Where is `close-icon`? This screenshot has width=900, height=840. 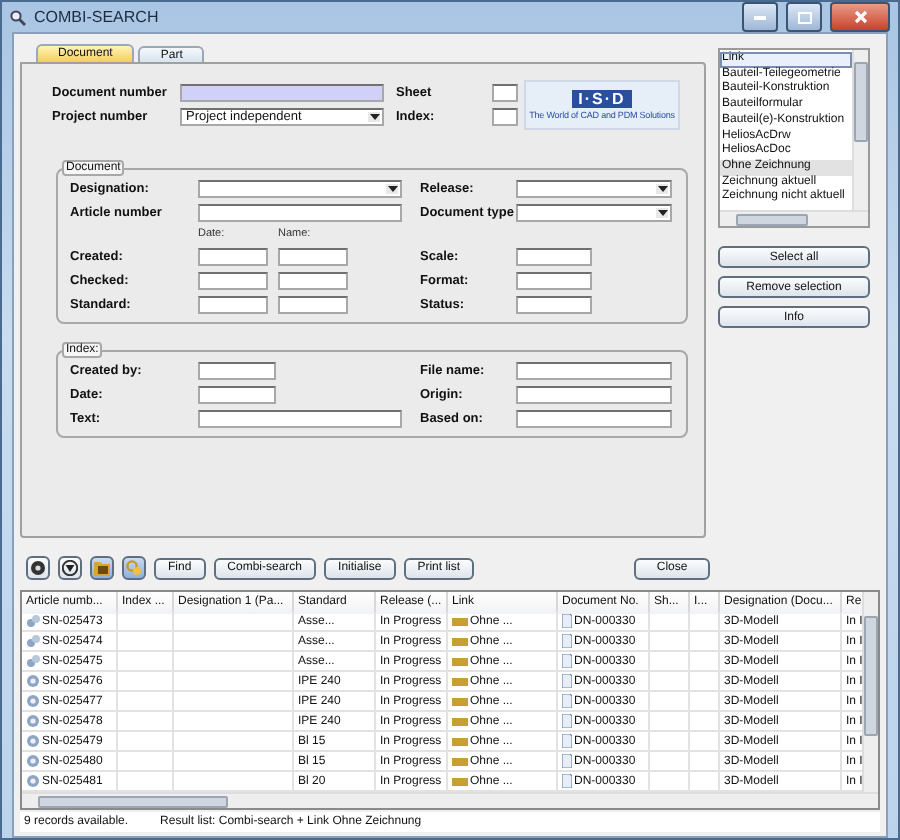 close-icon is located at coordinates (860, 17).